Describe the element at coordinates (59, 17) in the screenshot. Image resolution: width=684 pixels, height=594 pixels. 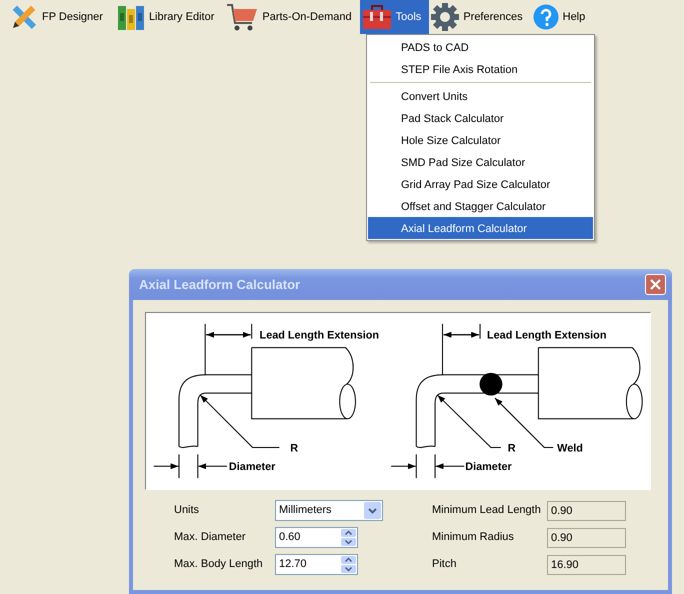
I see `toolbar-button: FP Designer` at that location.